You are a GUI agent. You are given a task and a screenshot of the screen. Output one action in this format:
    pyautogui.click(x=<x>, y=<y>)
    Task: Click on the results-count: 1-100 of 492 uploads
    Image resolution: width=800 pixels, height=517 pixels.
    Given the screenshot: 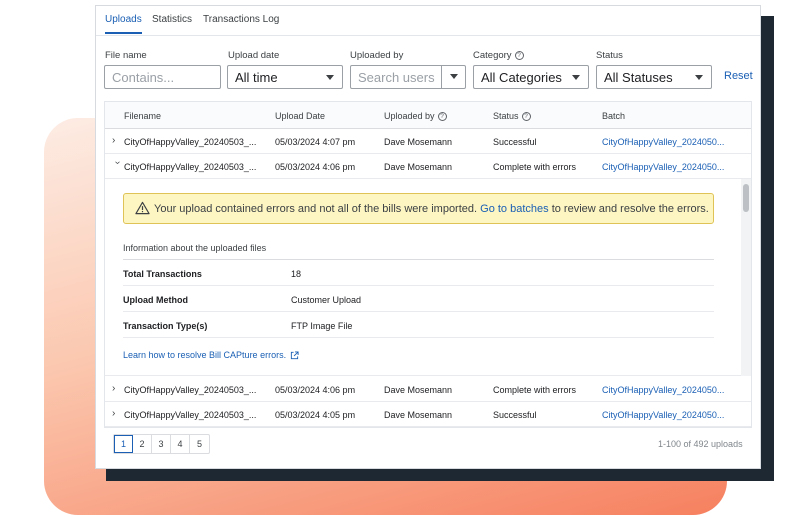 What is the action you would take?
    pyautogui.click(x=700, y=444)
    